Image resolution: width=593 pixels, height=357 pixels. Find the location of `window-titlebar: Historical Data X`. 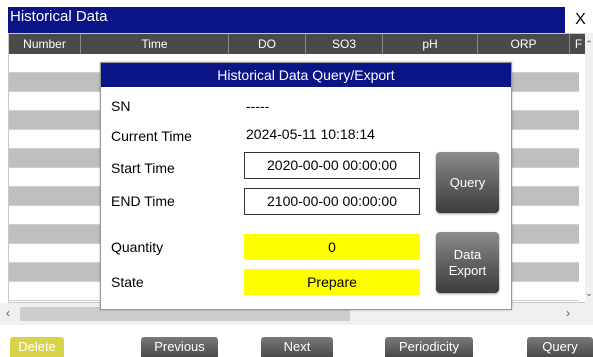

window-titlebar: Historical Data X is located at coordinates (296, 16).